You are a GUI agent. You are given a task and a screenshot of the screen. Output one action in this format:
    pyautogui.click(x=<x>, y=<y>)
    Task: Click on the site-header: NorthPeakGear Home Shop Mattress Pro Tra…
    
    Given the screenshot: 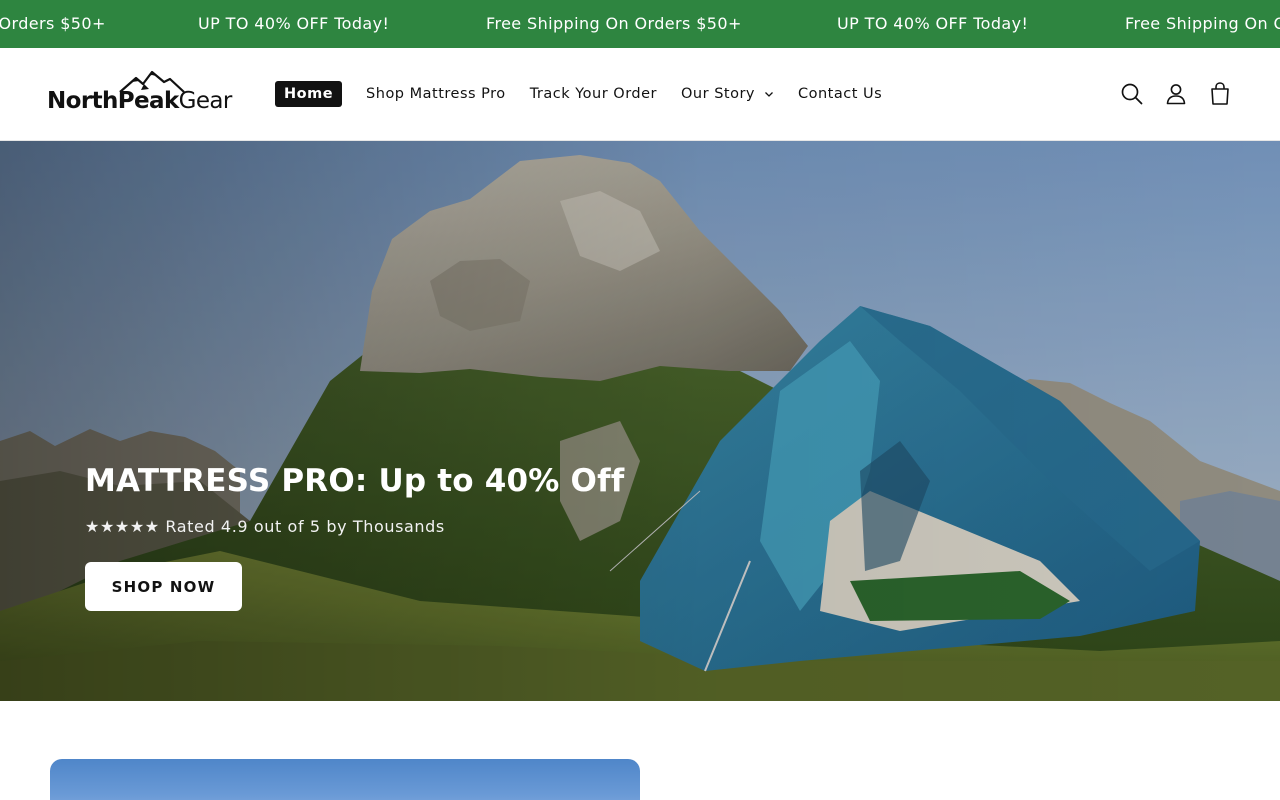 What is the action you would take?
    pyautogui.click(x=640, y=94)
    